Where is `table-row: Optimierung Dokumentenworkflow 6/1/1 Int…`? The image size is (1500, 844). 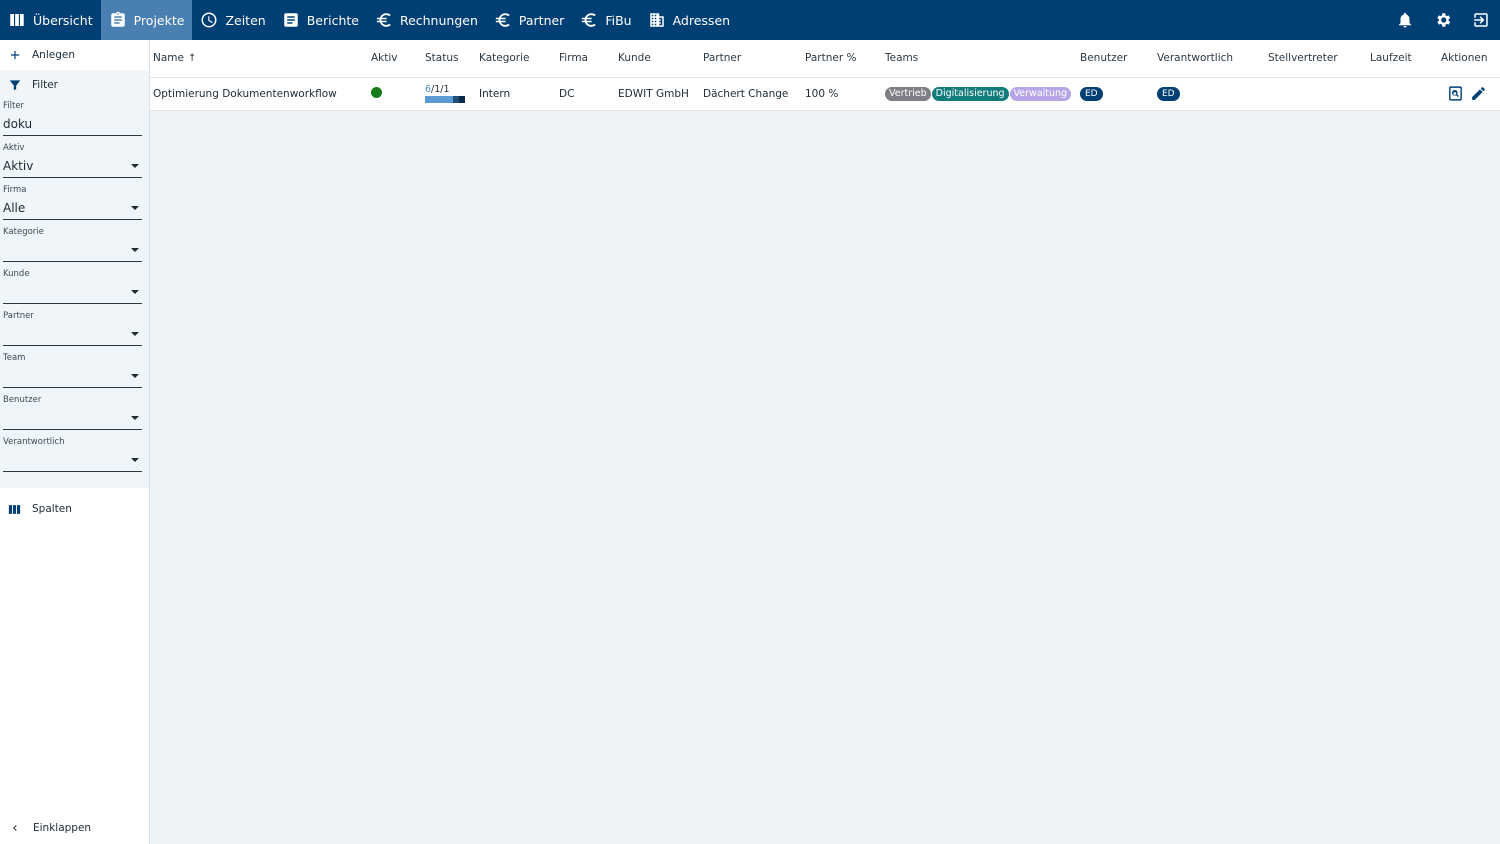 table-row: Optimierung Dokumentenworkflow 6/1/1 Int… is located at coordinates (825, 94).